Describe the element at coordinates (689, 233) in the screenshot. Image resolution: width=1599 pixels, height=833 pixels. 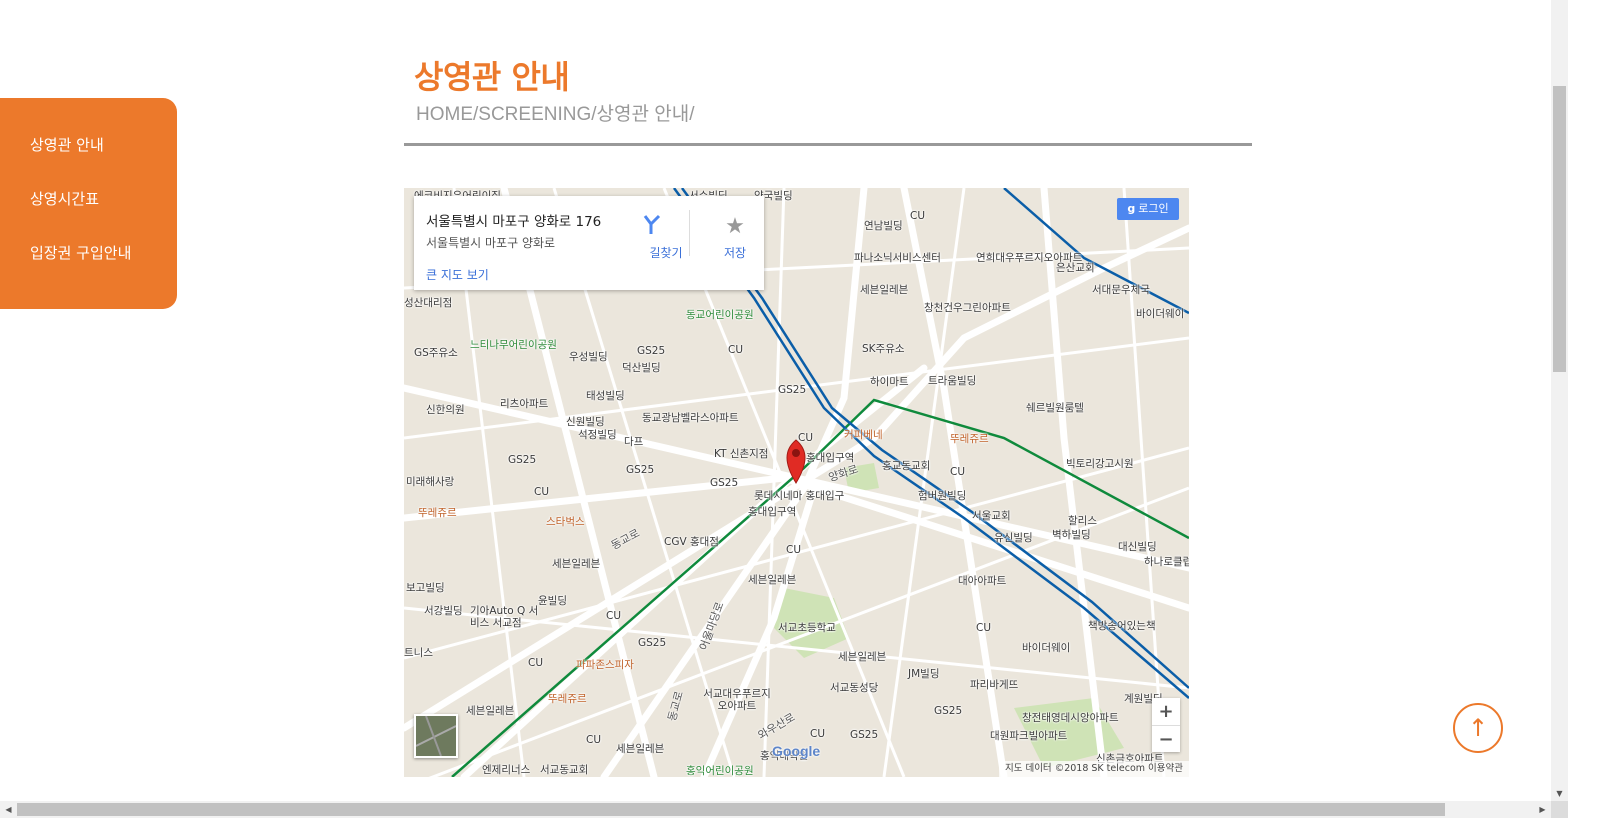
I see `card-divider` at that location.